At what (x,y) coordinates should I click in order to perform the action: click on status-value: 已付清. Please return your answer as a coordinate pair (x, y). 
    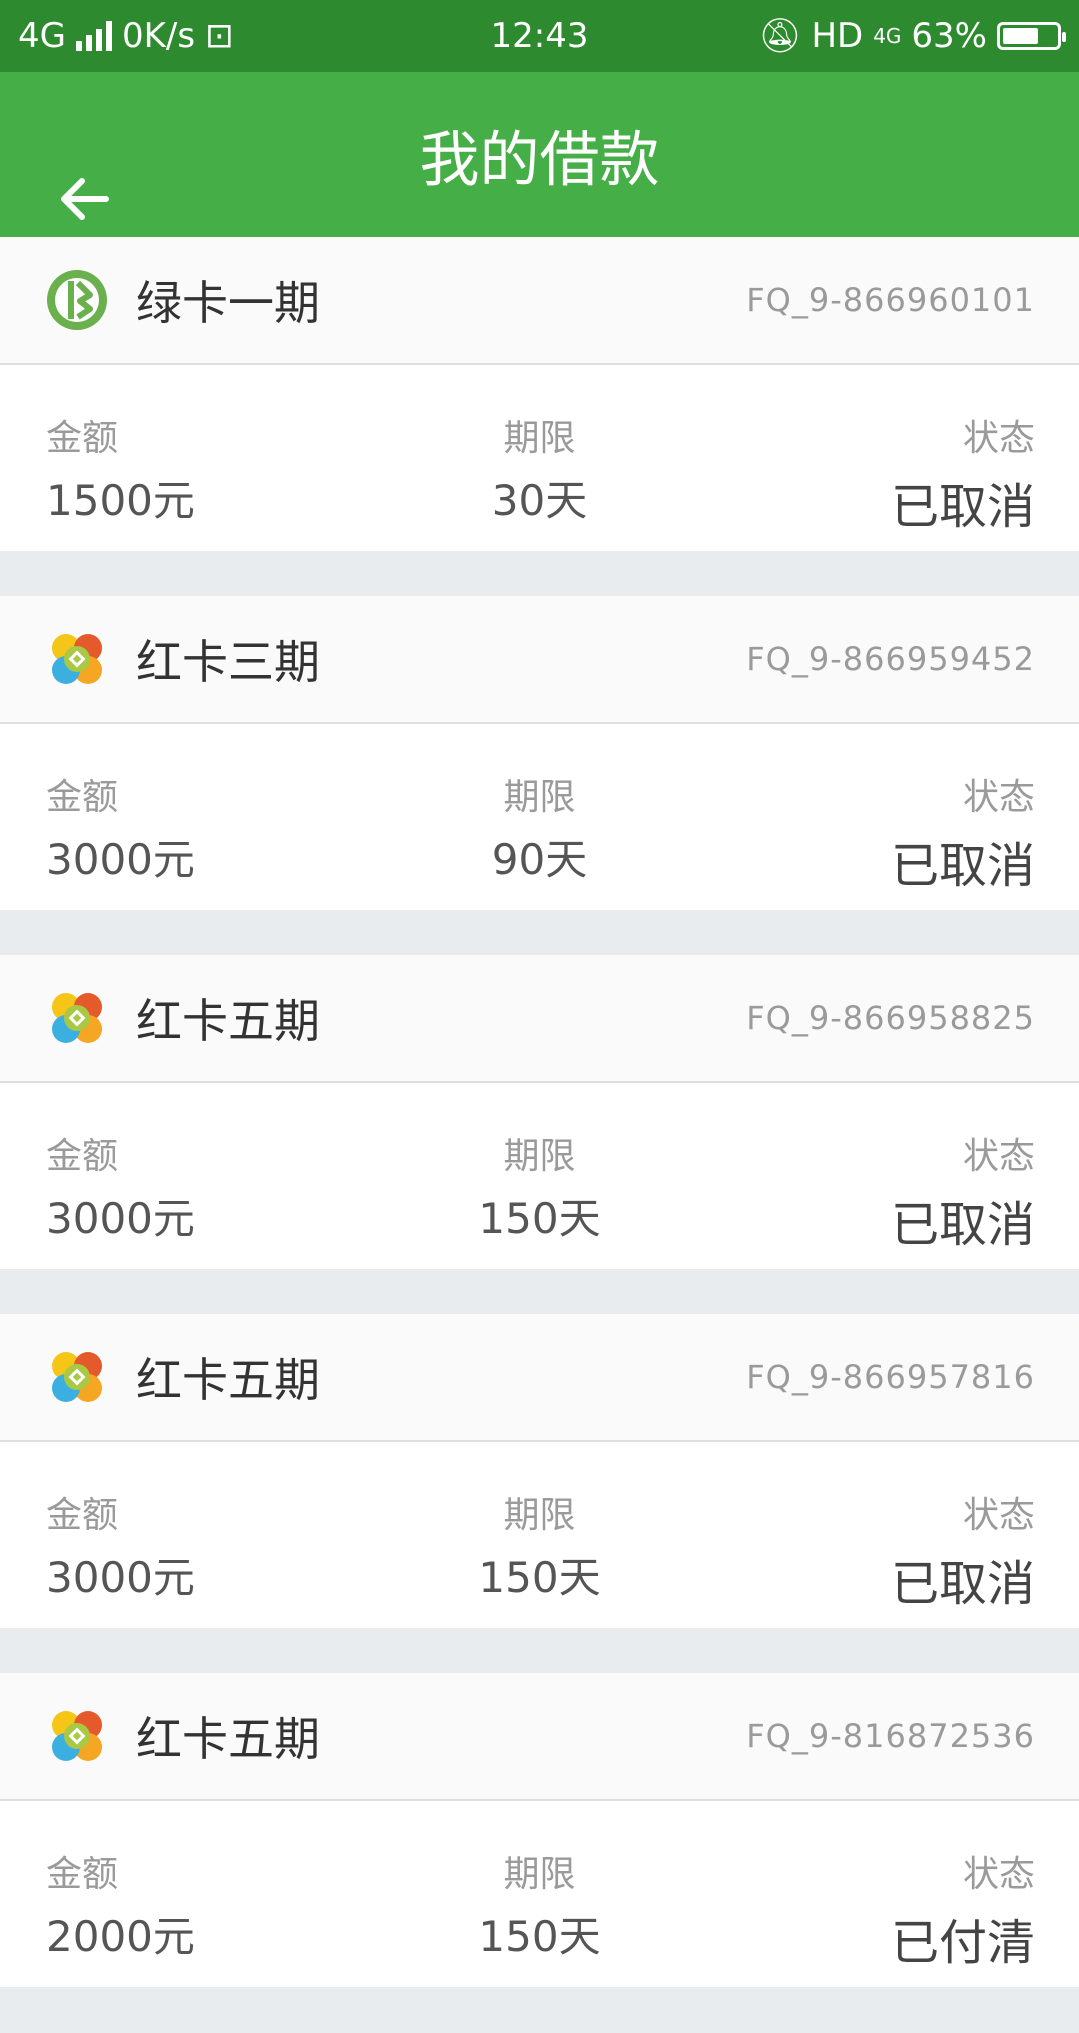
    Looking at the image, I should click on (962, 1943).